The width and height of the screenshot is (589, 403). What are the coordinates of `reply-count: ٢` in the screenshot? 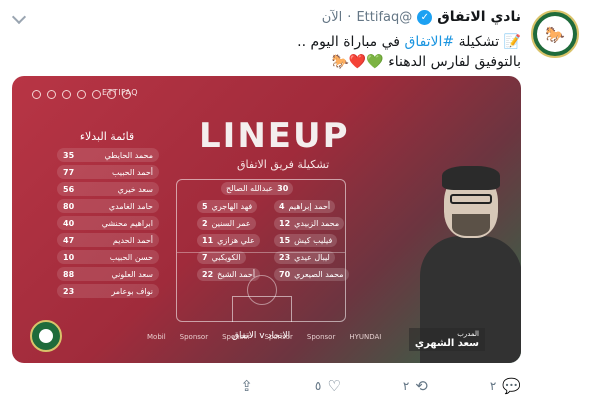 It's located at (493, 386).